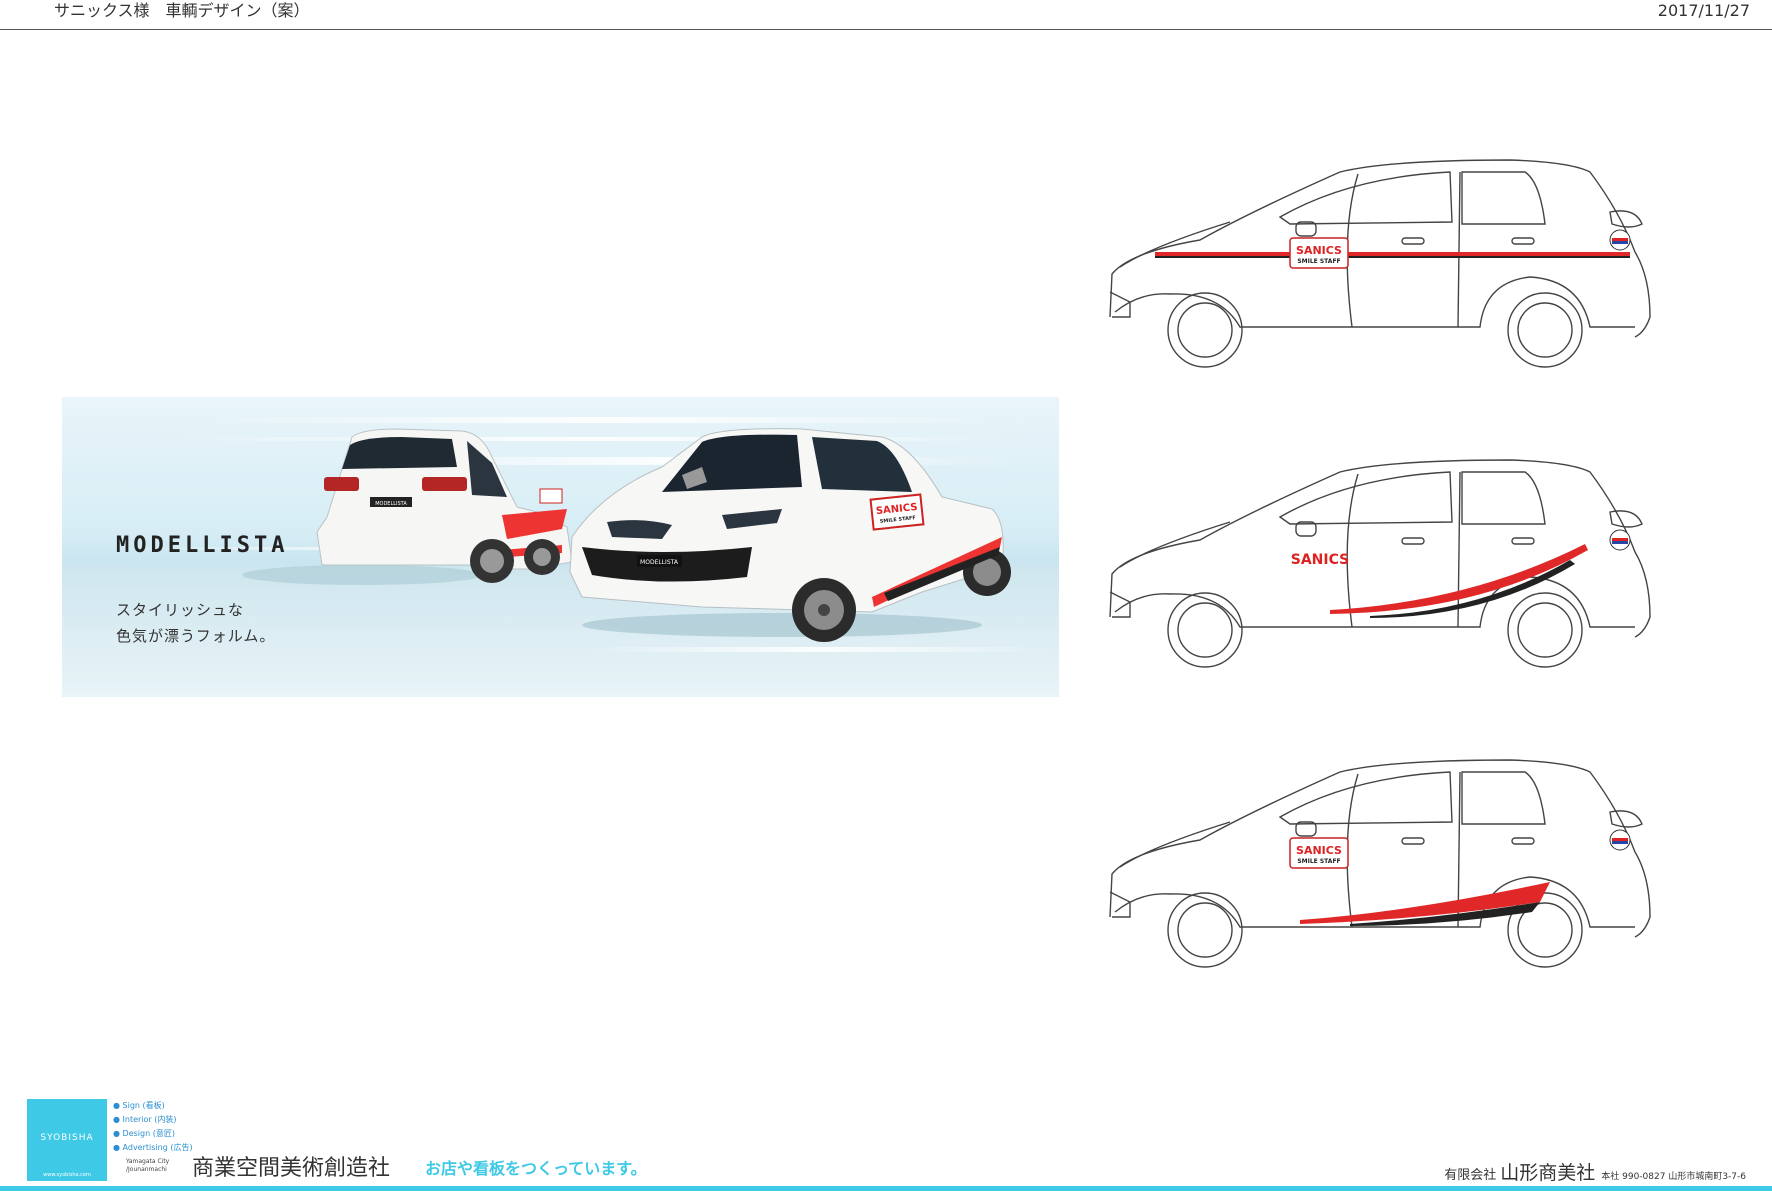  I want to click on company-info: 有限会社 山形商美社 本社 990-0827 山形市城南町3-7-6, so click(1595, 1171).